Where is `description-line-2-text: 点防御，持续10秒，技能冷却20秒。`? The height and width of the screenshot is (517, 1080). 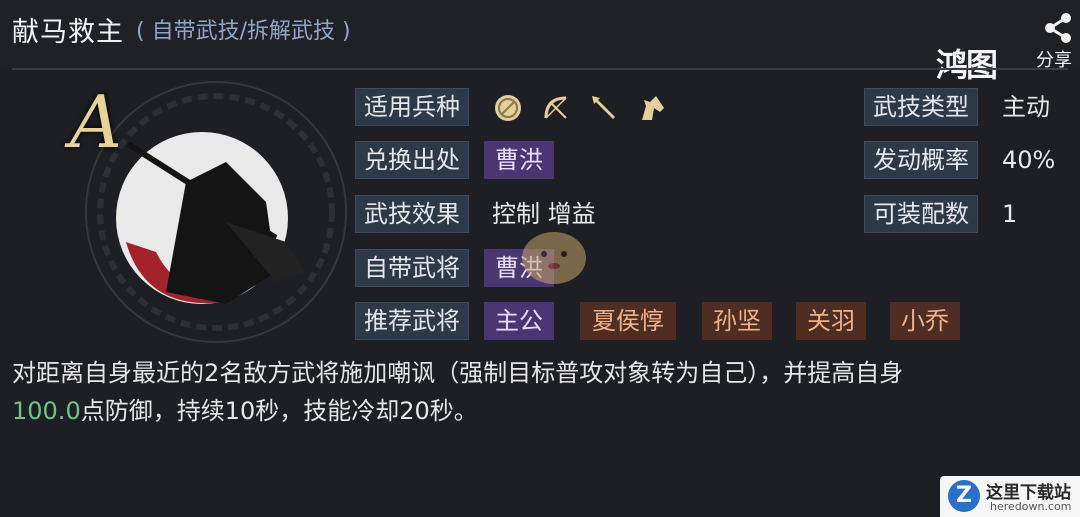
description-line-2-text: 点防御，持续10秒，技能冷却20秒。 is located at coordinates (279, 411).